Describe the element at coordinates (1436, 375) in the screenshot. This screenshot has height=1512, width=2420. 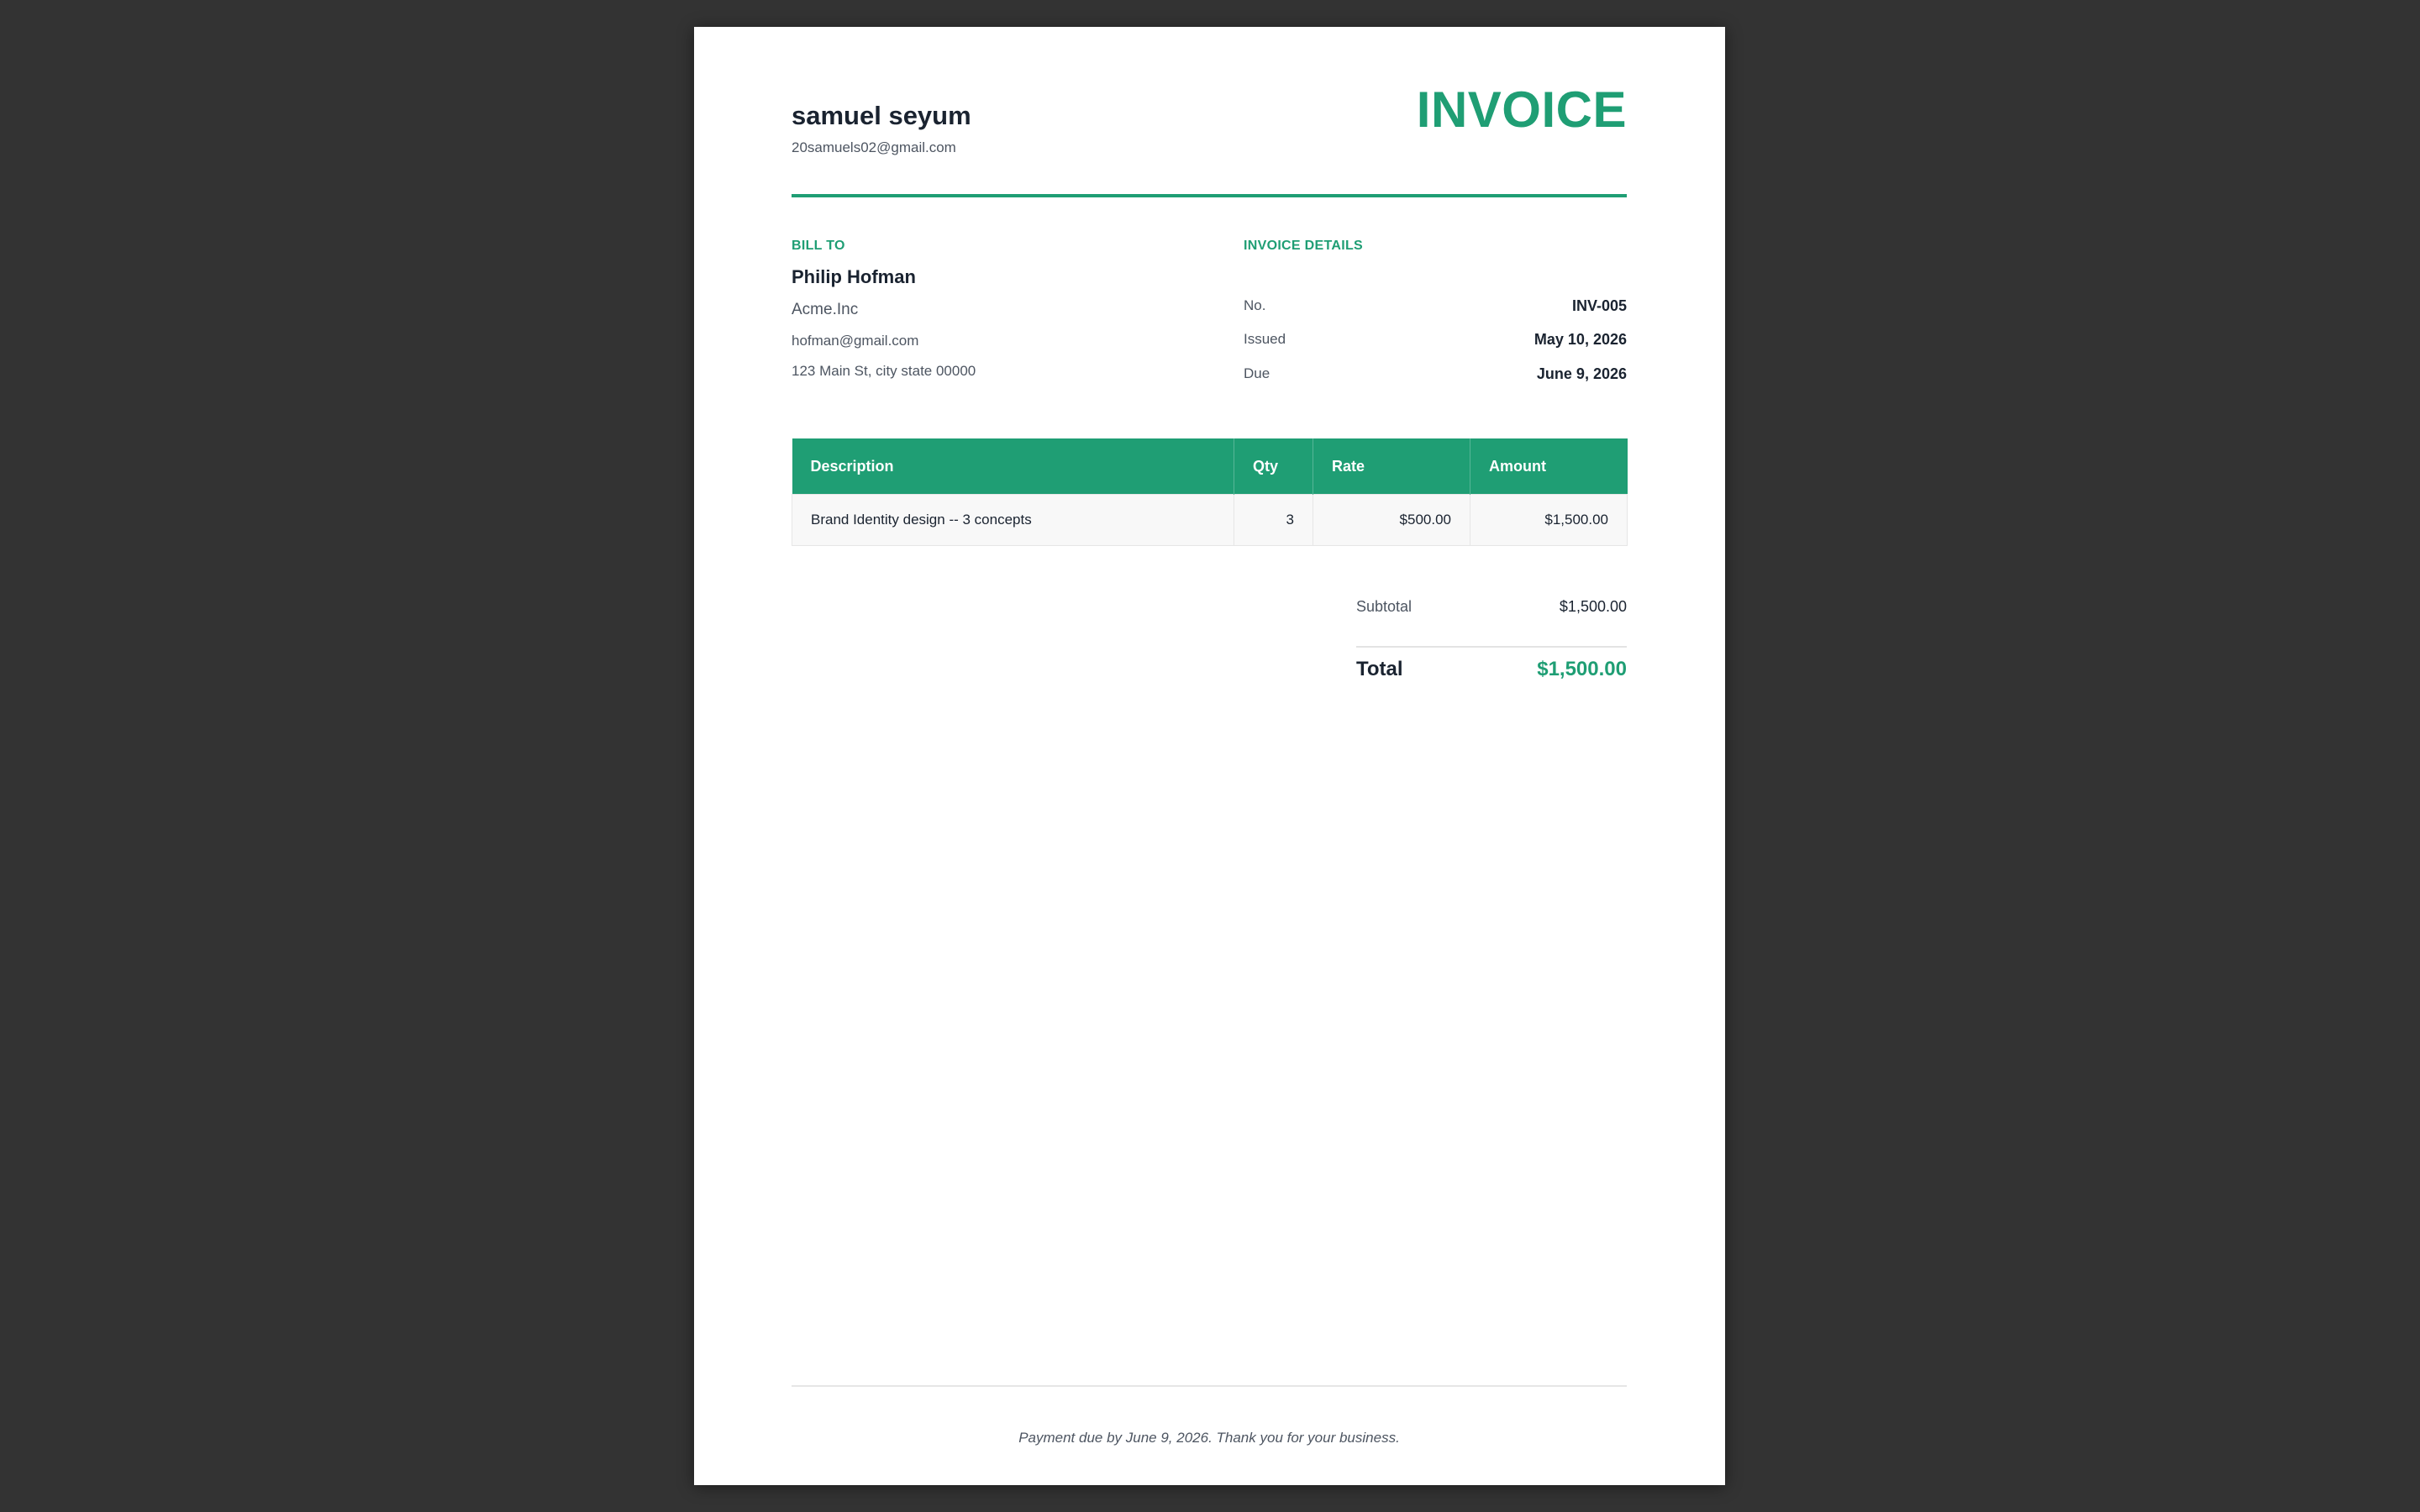
I see `detail-row-due: Due June 9, 2026` at that location.